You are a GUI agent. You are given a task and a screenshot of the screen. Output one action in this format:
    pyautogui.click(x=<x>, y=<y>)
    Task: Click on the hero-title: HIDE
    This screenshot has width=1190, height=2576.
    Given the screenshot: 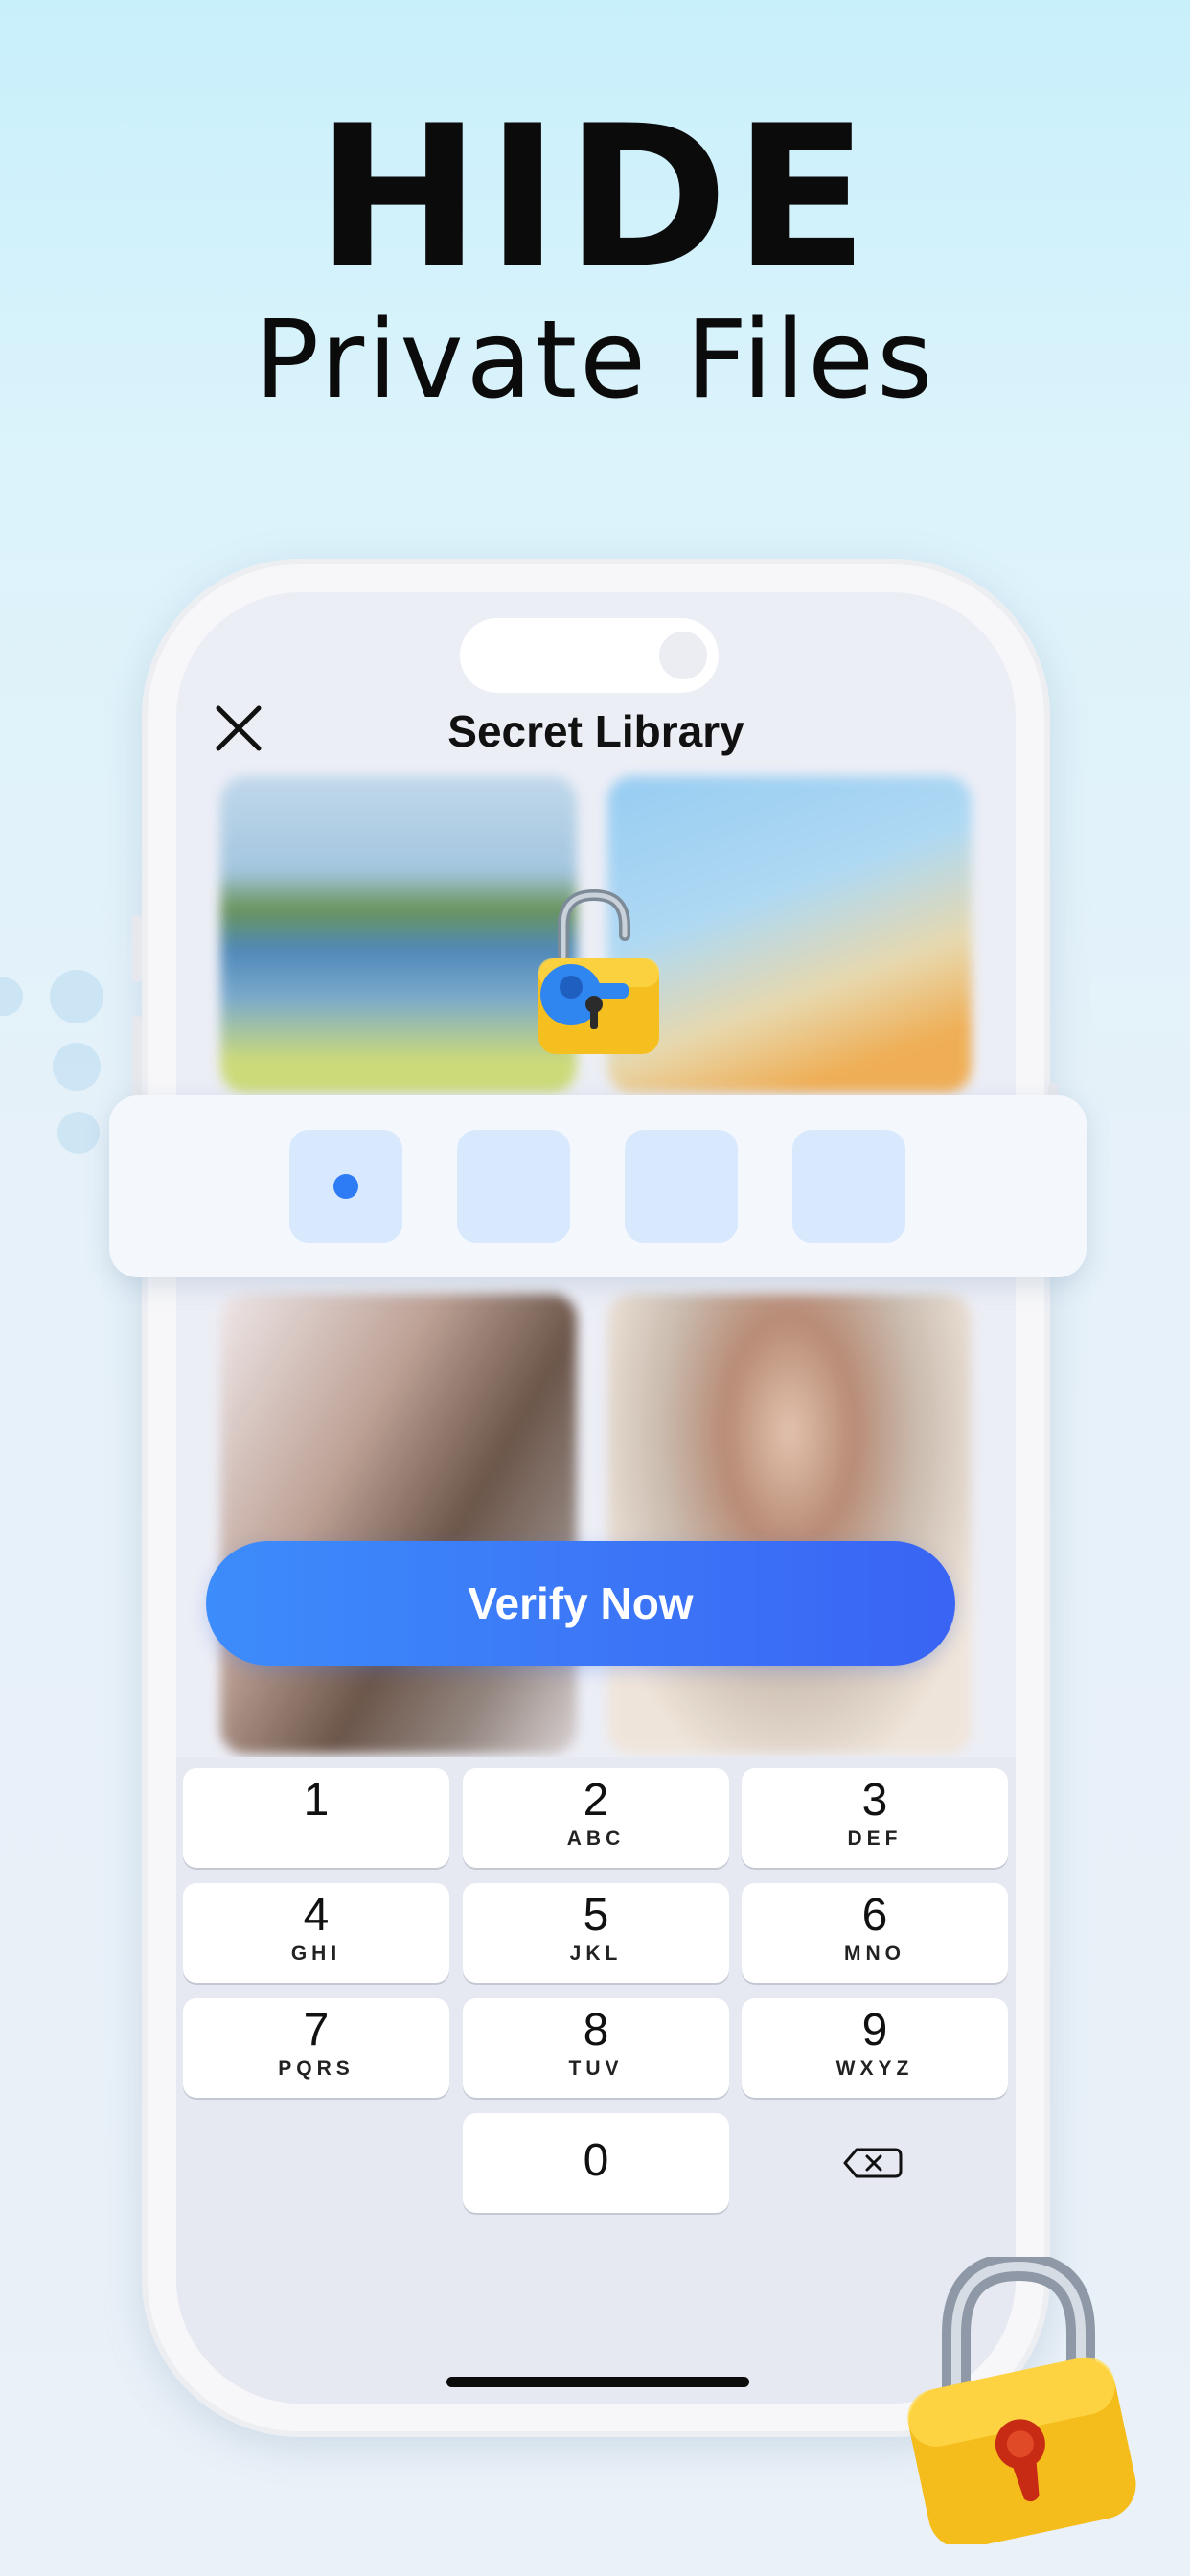 What is the action you would take?
    pyautogui.click(x=595, y=198)
    